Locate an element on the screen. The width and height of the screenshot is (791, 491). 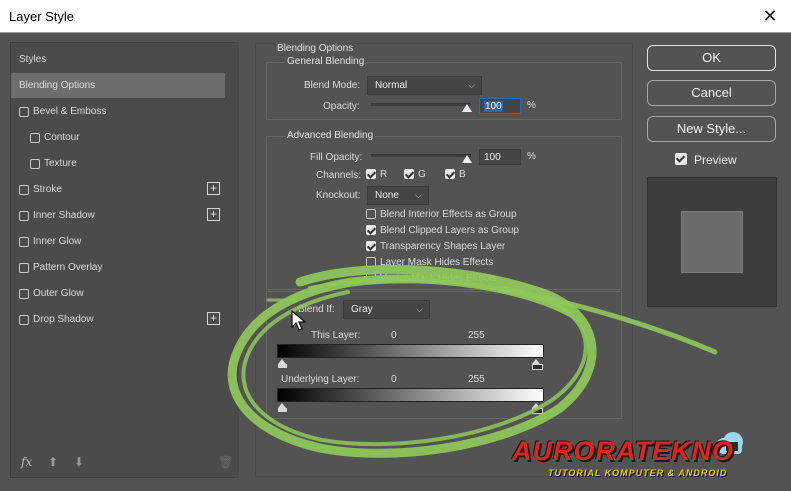
knockout-value: None is located at coordinates (387, 195).